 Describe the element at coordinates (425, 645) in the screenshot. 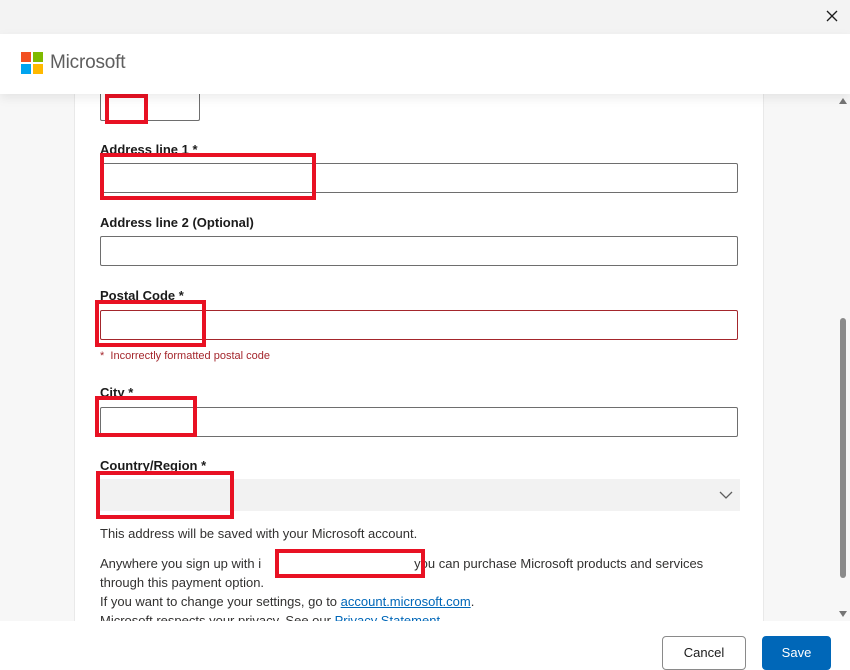

I see `dialog-footer: Cancel Save` at that location.